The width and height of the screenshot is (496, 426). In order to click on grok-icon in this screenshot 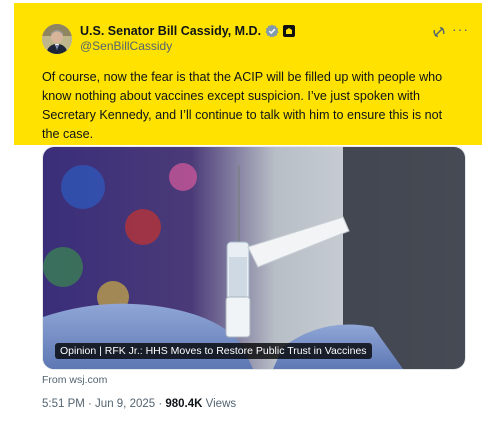, I will do `click(439, 32)`.